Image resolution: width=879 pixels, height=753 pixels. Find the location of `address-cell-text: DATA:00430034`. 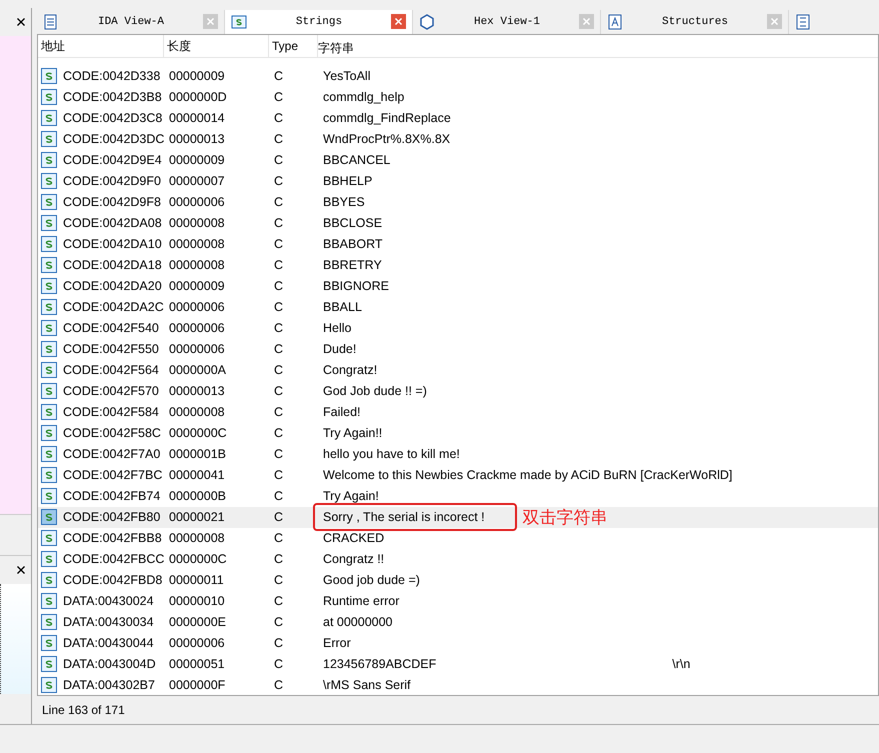

address-cell-text: DATA:00430034 is located at coordinates (109, 622).